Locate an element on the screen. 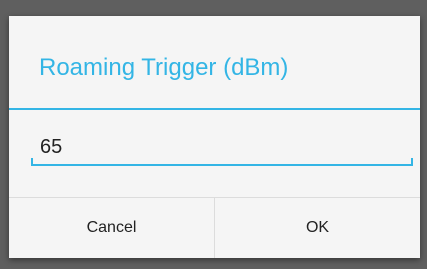  input-underline-left-tick is located at coordinates (32, 162).